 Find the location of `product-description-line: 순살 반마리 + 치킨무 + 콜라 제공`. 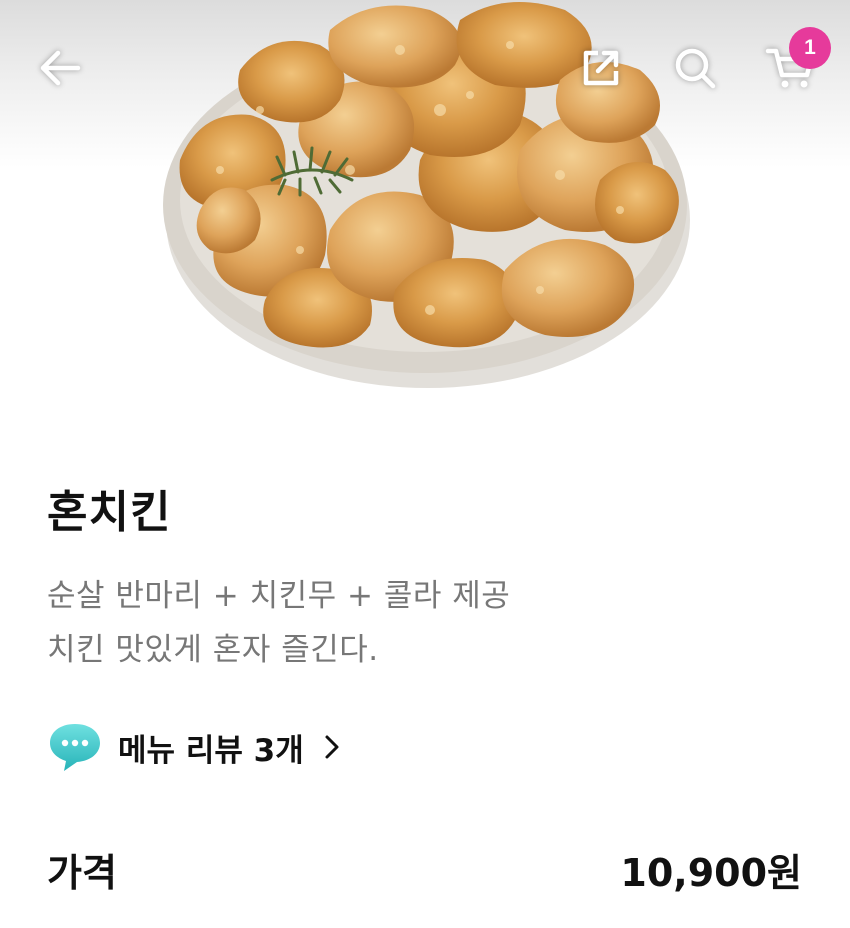

product-description-line: 순살 반마리 + 치킨무 + 콜라 제공 is located at coordinates (279, 596).